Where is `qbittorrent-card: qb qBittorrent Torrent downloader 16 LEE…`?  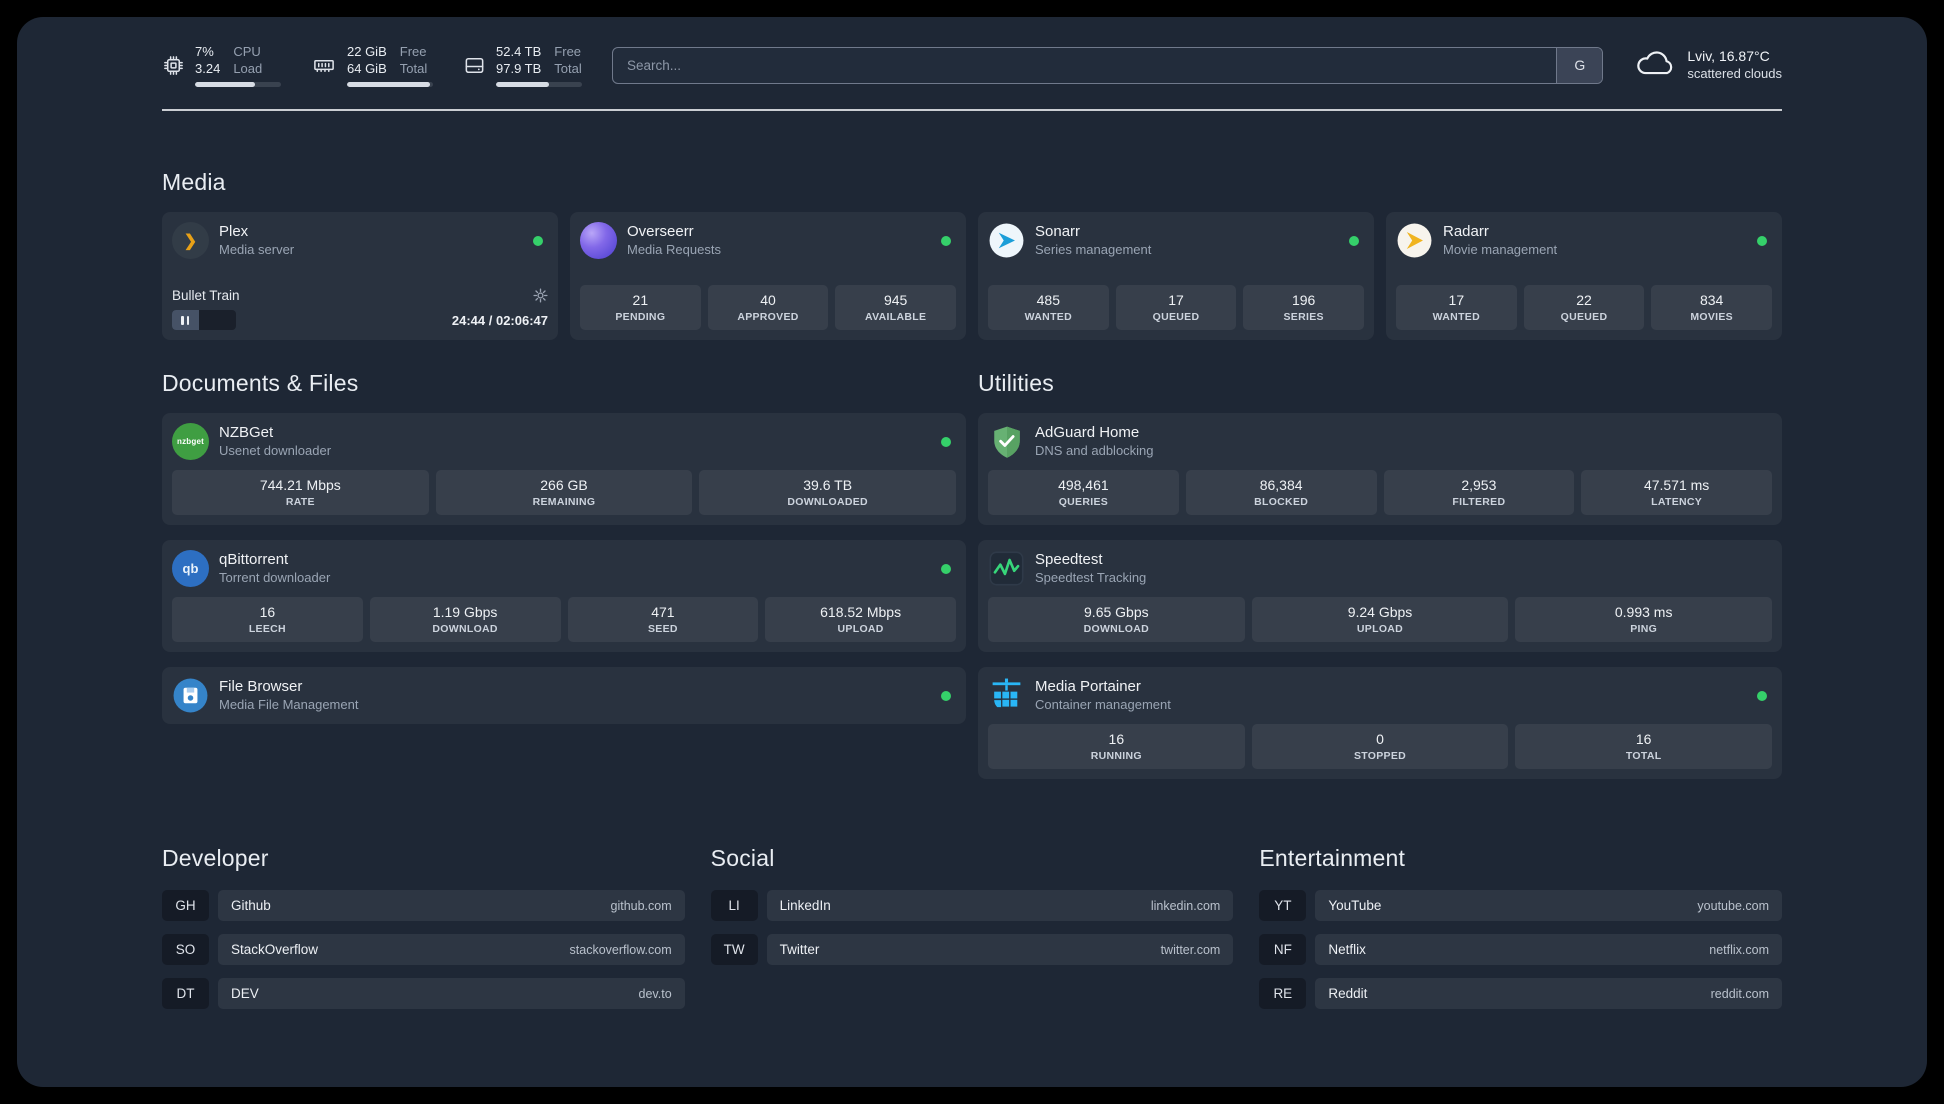
qbittorrent-card: qb qBittorrent Torrent downloader 16 LEE… is located at coordinates (564, 596).